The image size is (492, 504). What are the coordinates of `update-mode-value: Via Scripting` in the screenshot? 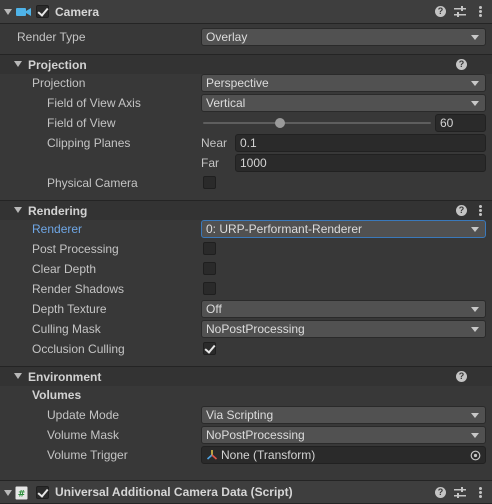 It's located at (240, 415).